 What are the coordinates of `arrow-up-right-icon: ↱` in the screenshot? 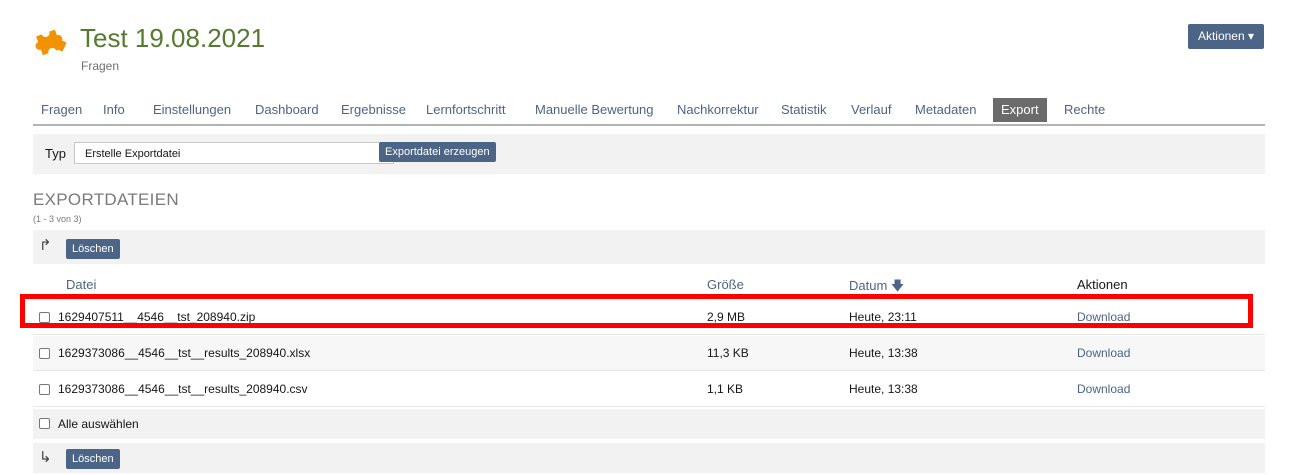 It's located at (45, 245).